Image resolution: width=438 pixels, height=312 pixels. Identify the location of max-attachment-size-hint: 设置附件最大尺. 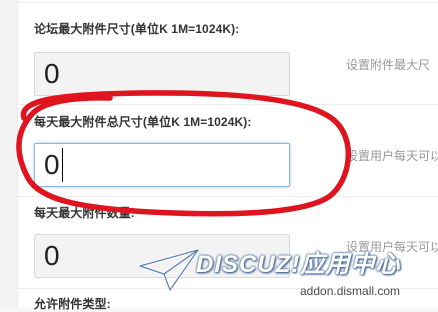
(388, 65).